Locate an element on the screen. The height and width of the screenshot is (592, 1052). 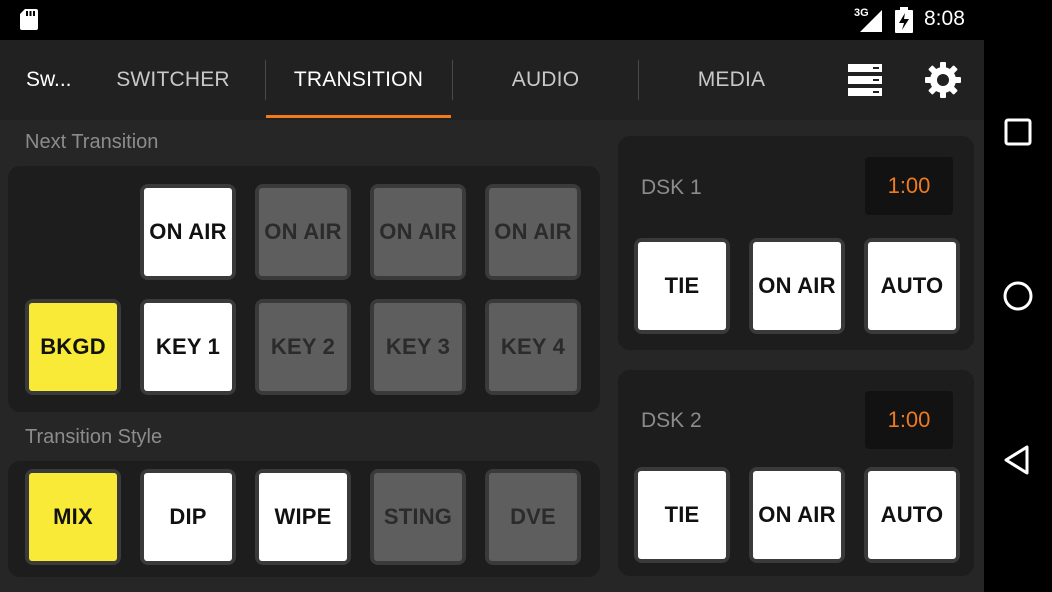
key1-button: KEY 1 is located at coordinates (188, 347).